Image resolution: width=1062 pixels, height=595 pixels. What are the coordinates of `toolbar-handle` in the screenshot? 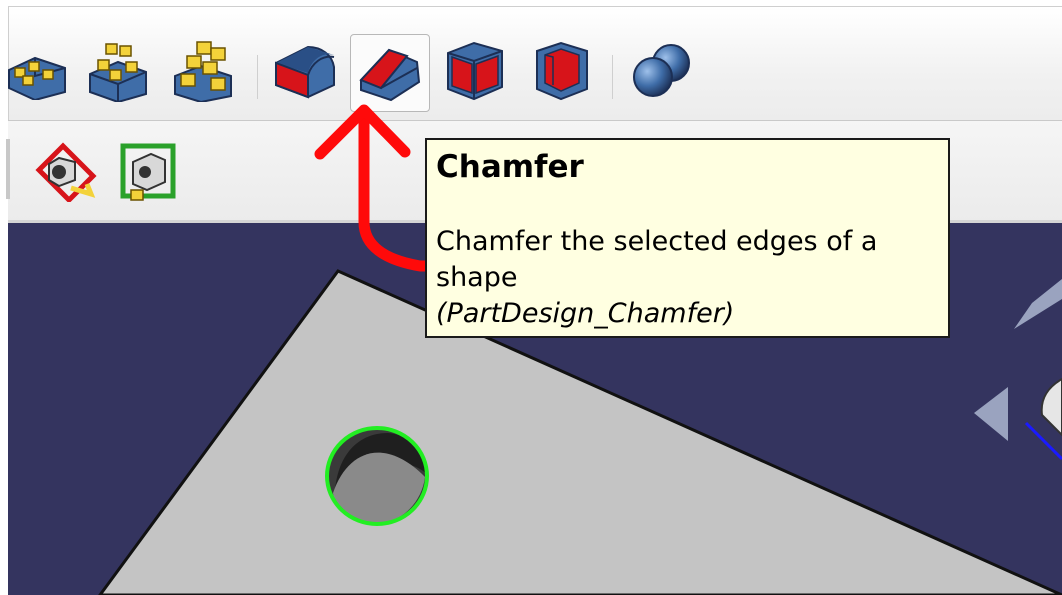 It's located at (8, 169).